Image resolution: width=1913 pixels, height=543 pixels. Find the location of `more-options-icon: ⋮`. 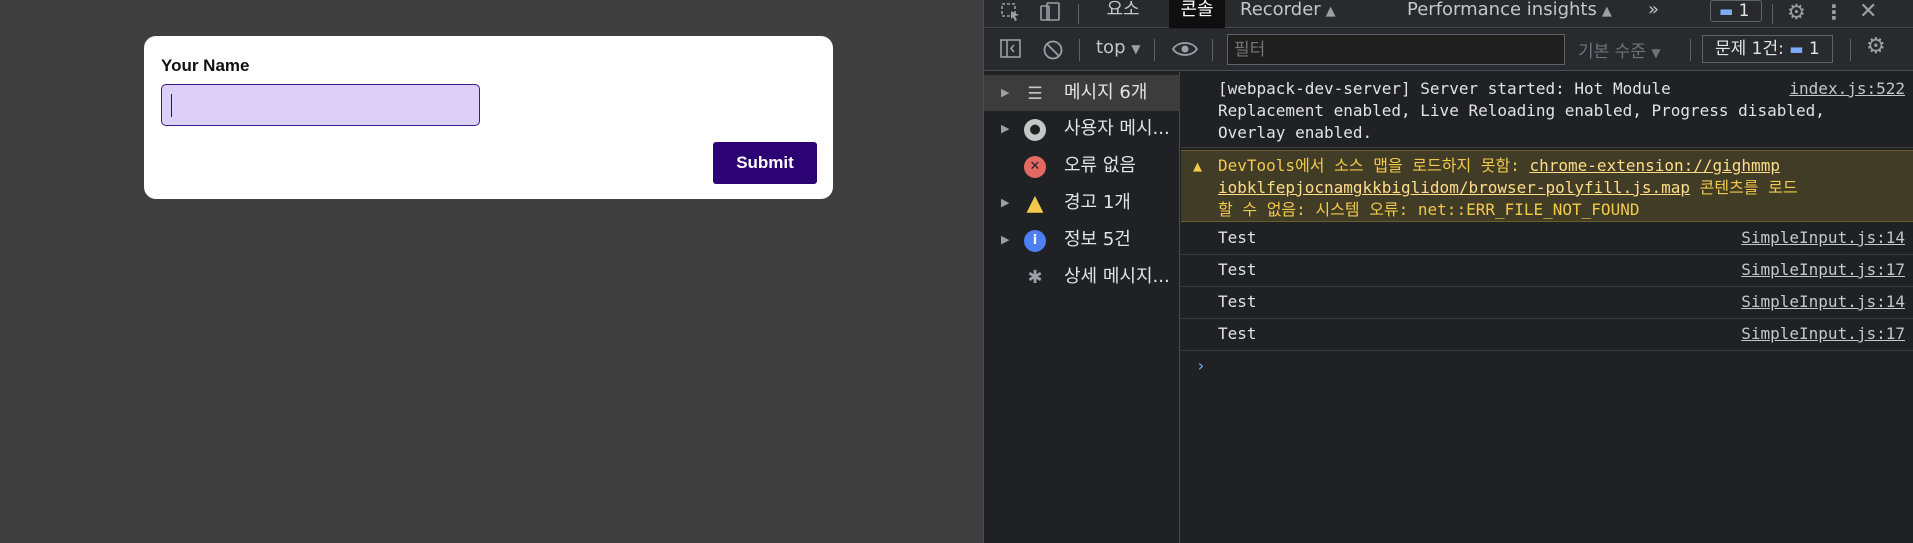

more-options-icon: ⋮ is located at coordinates (1834, 12).